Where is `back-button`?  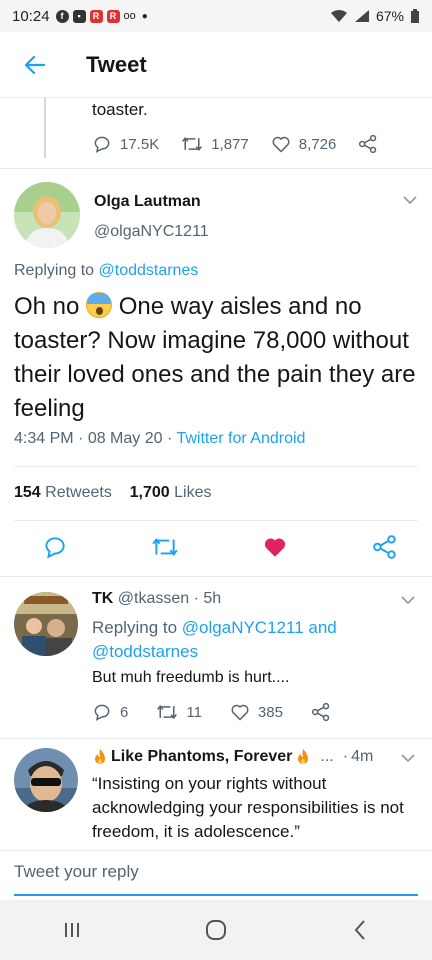
back-button is located at coordinates (35, 65).